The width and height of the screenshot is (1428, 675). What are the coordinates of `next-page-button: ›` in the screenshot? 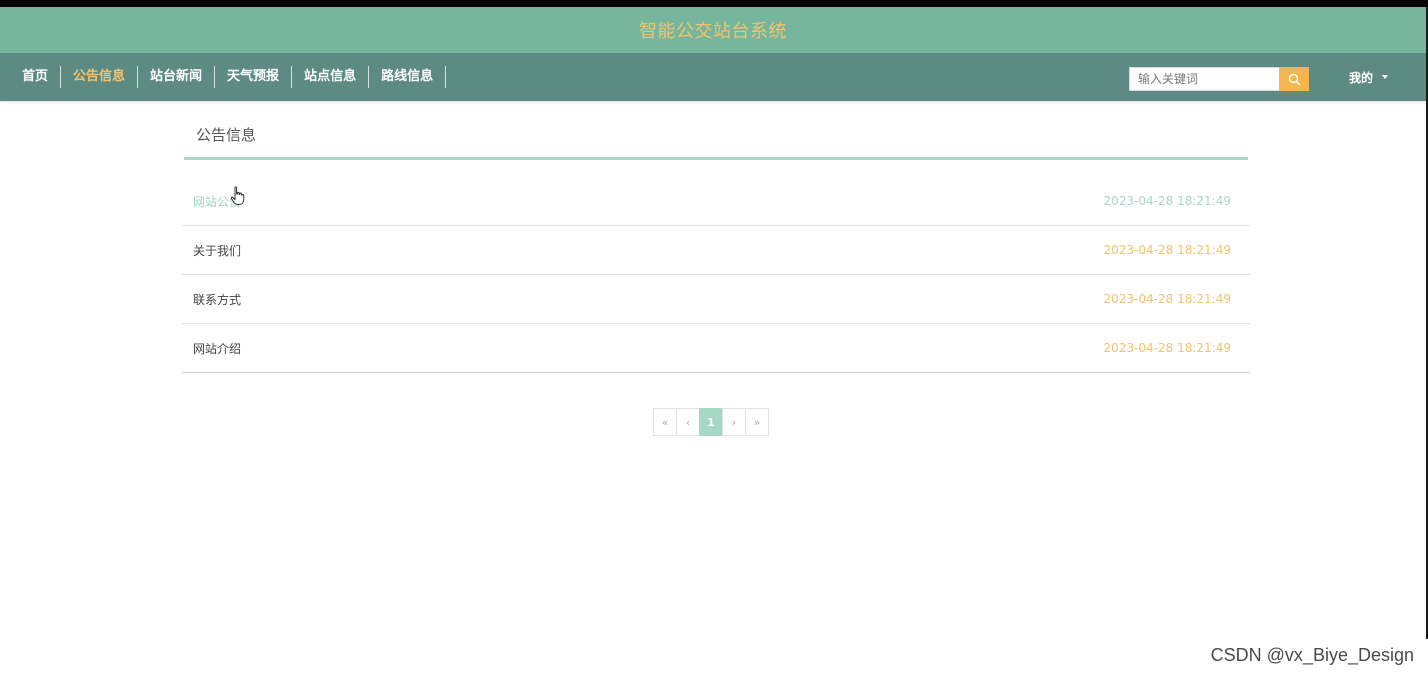 It's located at (734, 422).